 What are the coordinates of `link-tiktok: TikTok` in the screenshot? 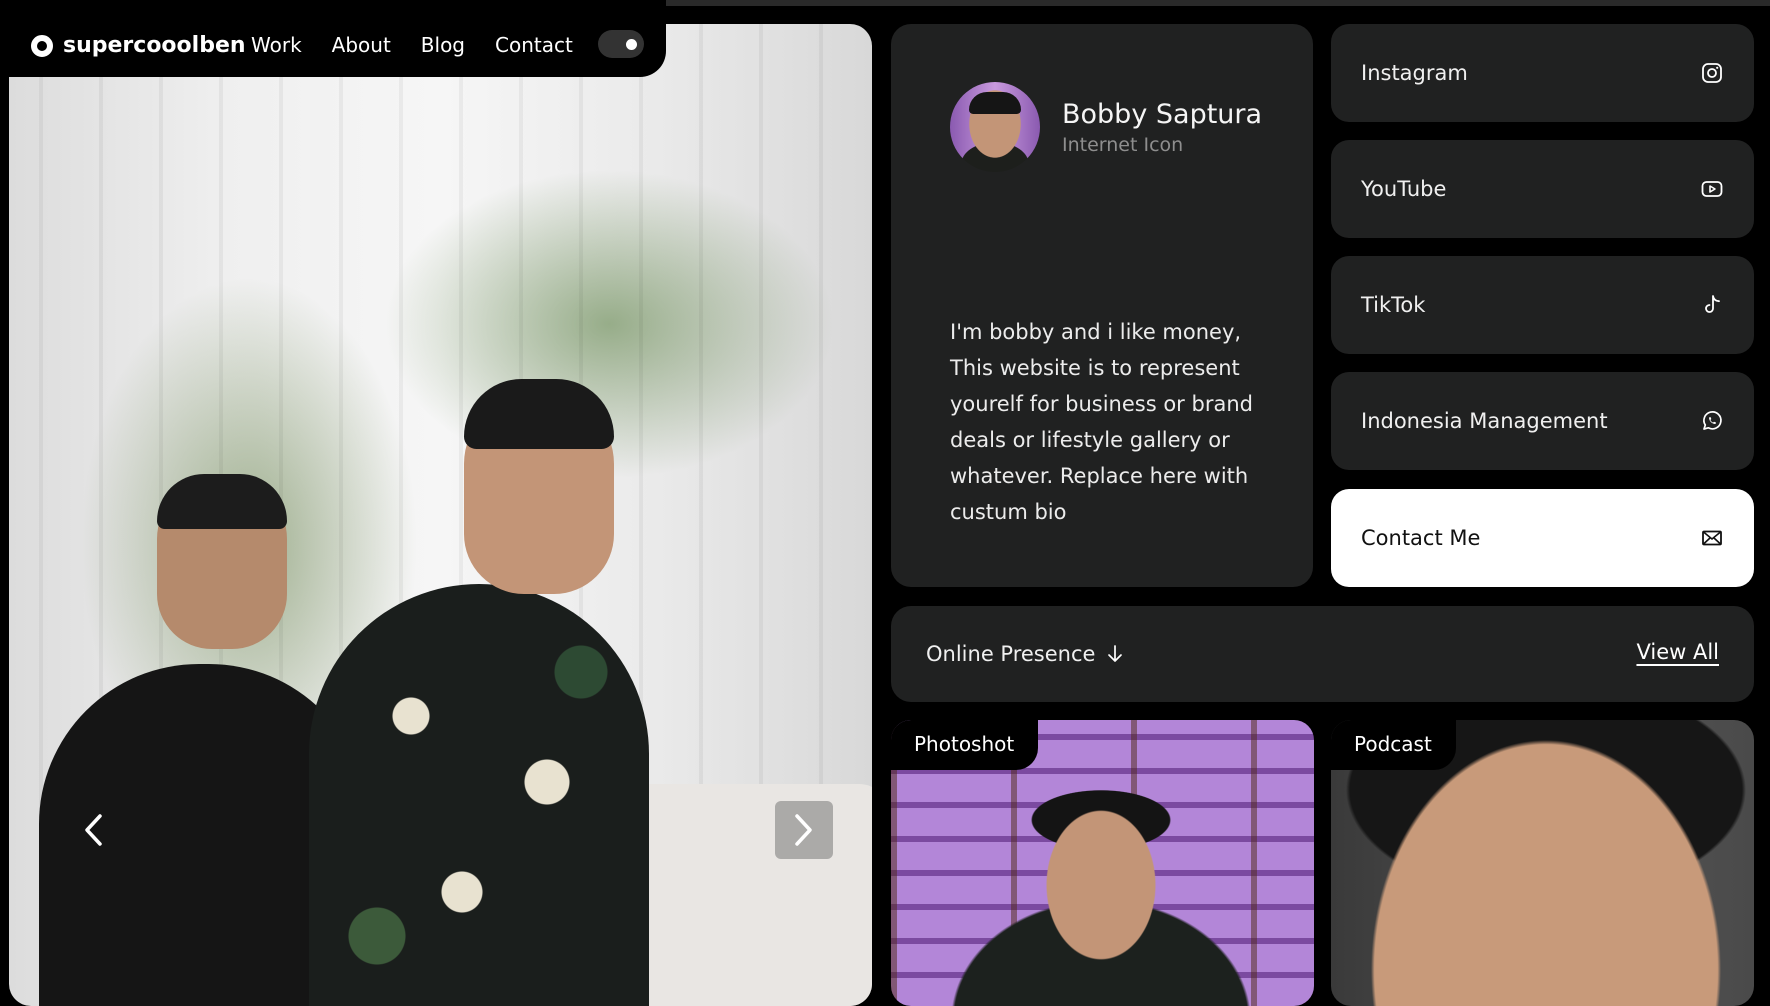 It's located at (1542, 305).